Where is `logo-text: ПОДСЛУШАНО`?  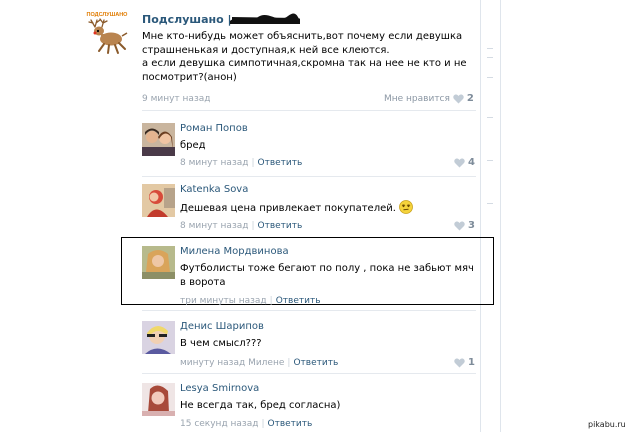 logo-text: ПОДСЛУШАНО is located at coordinates (108, 15).